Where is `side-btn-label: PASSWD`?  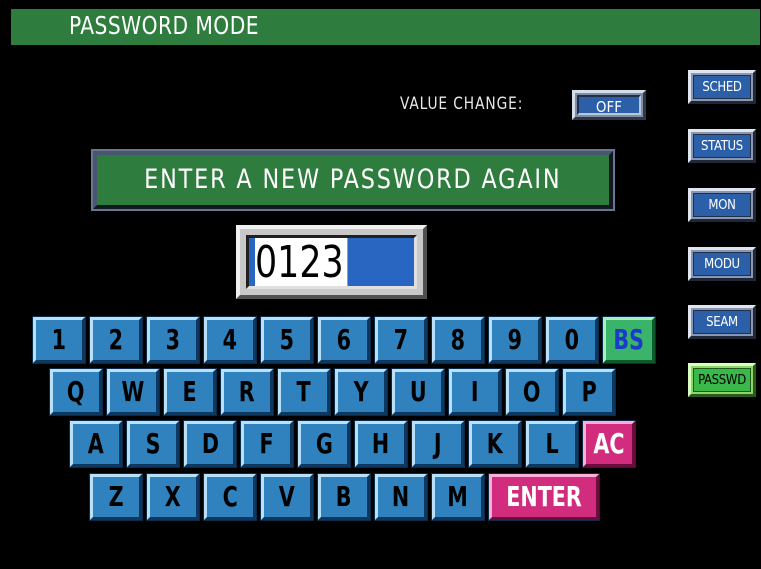 side-btn-label: PASSWD is located at coordinates (722, 380).